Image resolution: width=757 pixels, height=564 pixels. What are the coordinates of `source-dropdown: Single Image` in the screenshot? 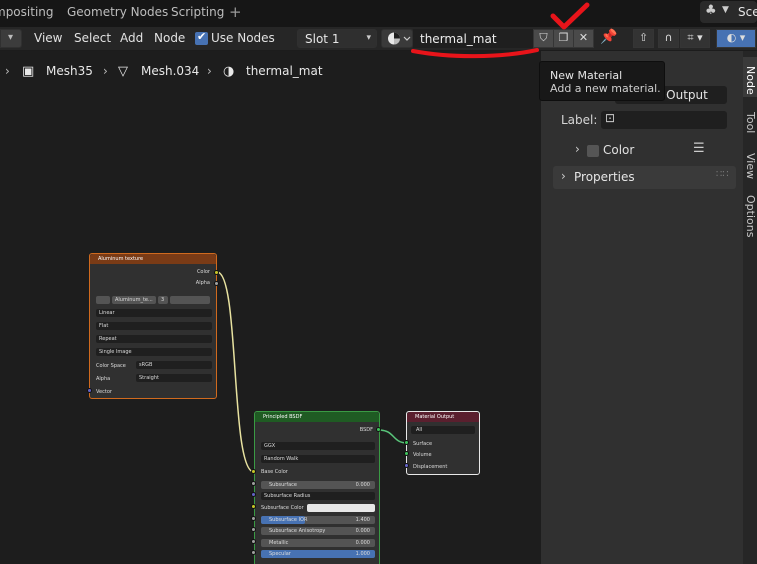 It's located at (154, 352).